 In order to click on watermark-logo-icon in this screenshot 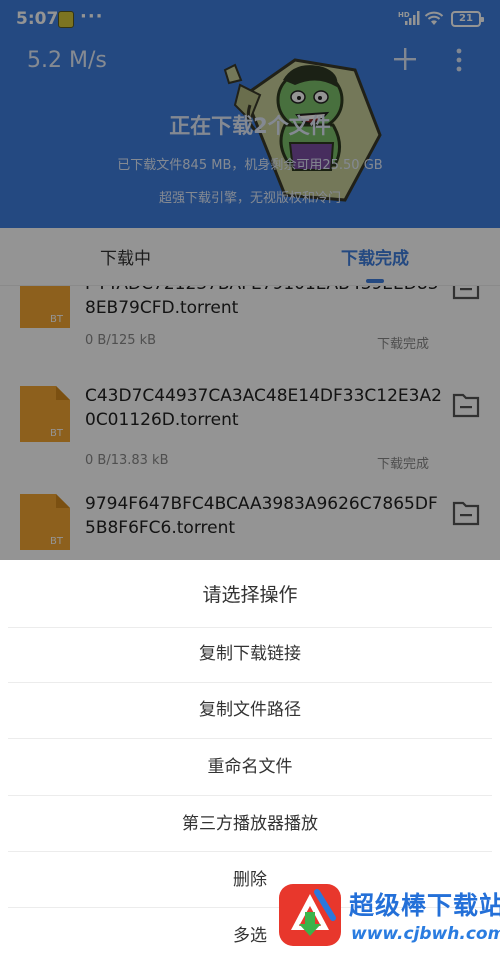, I will do `click(310, 915)`.